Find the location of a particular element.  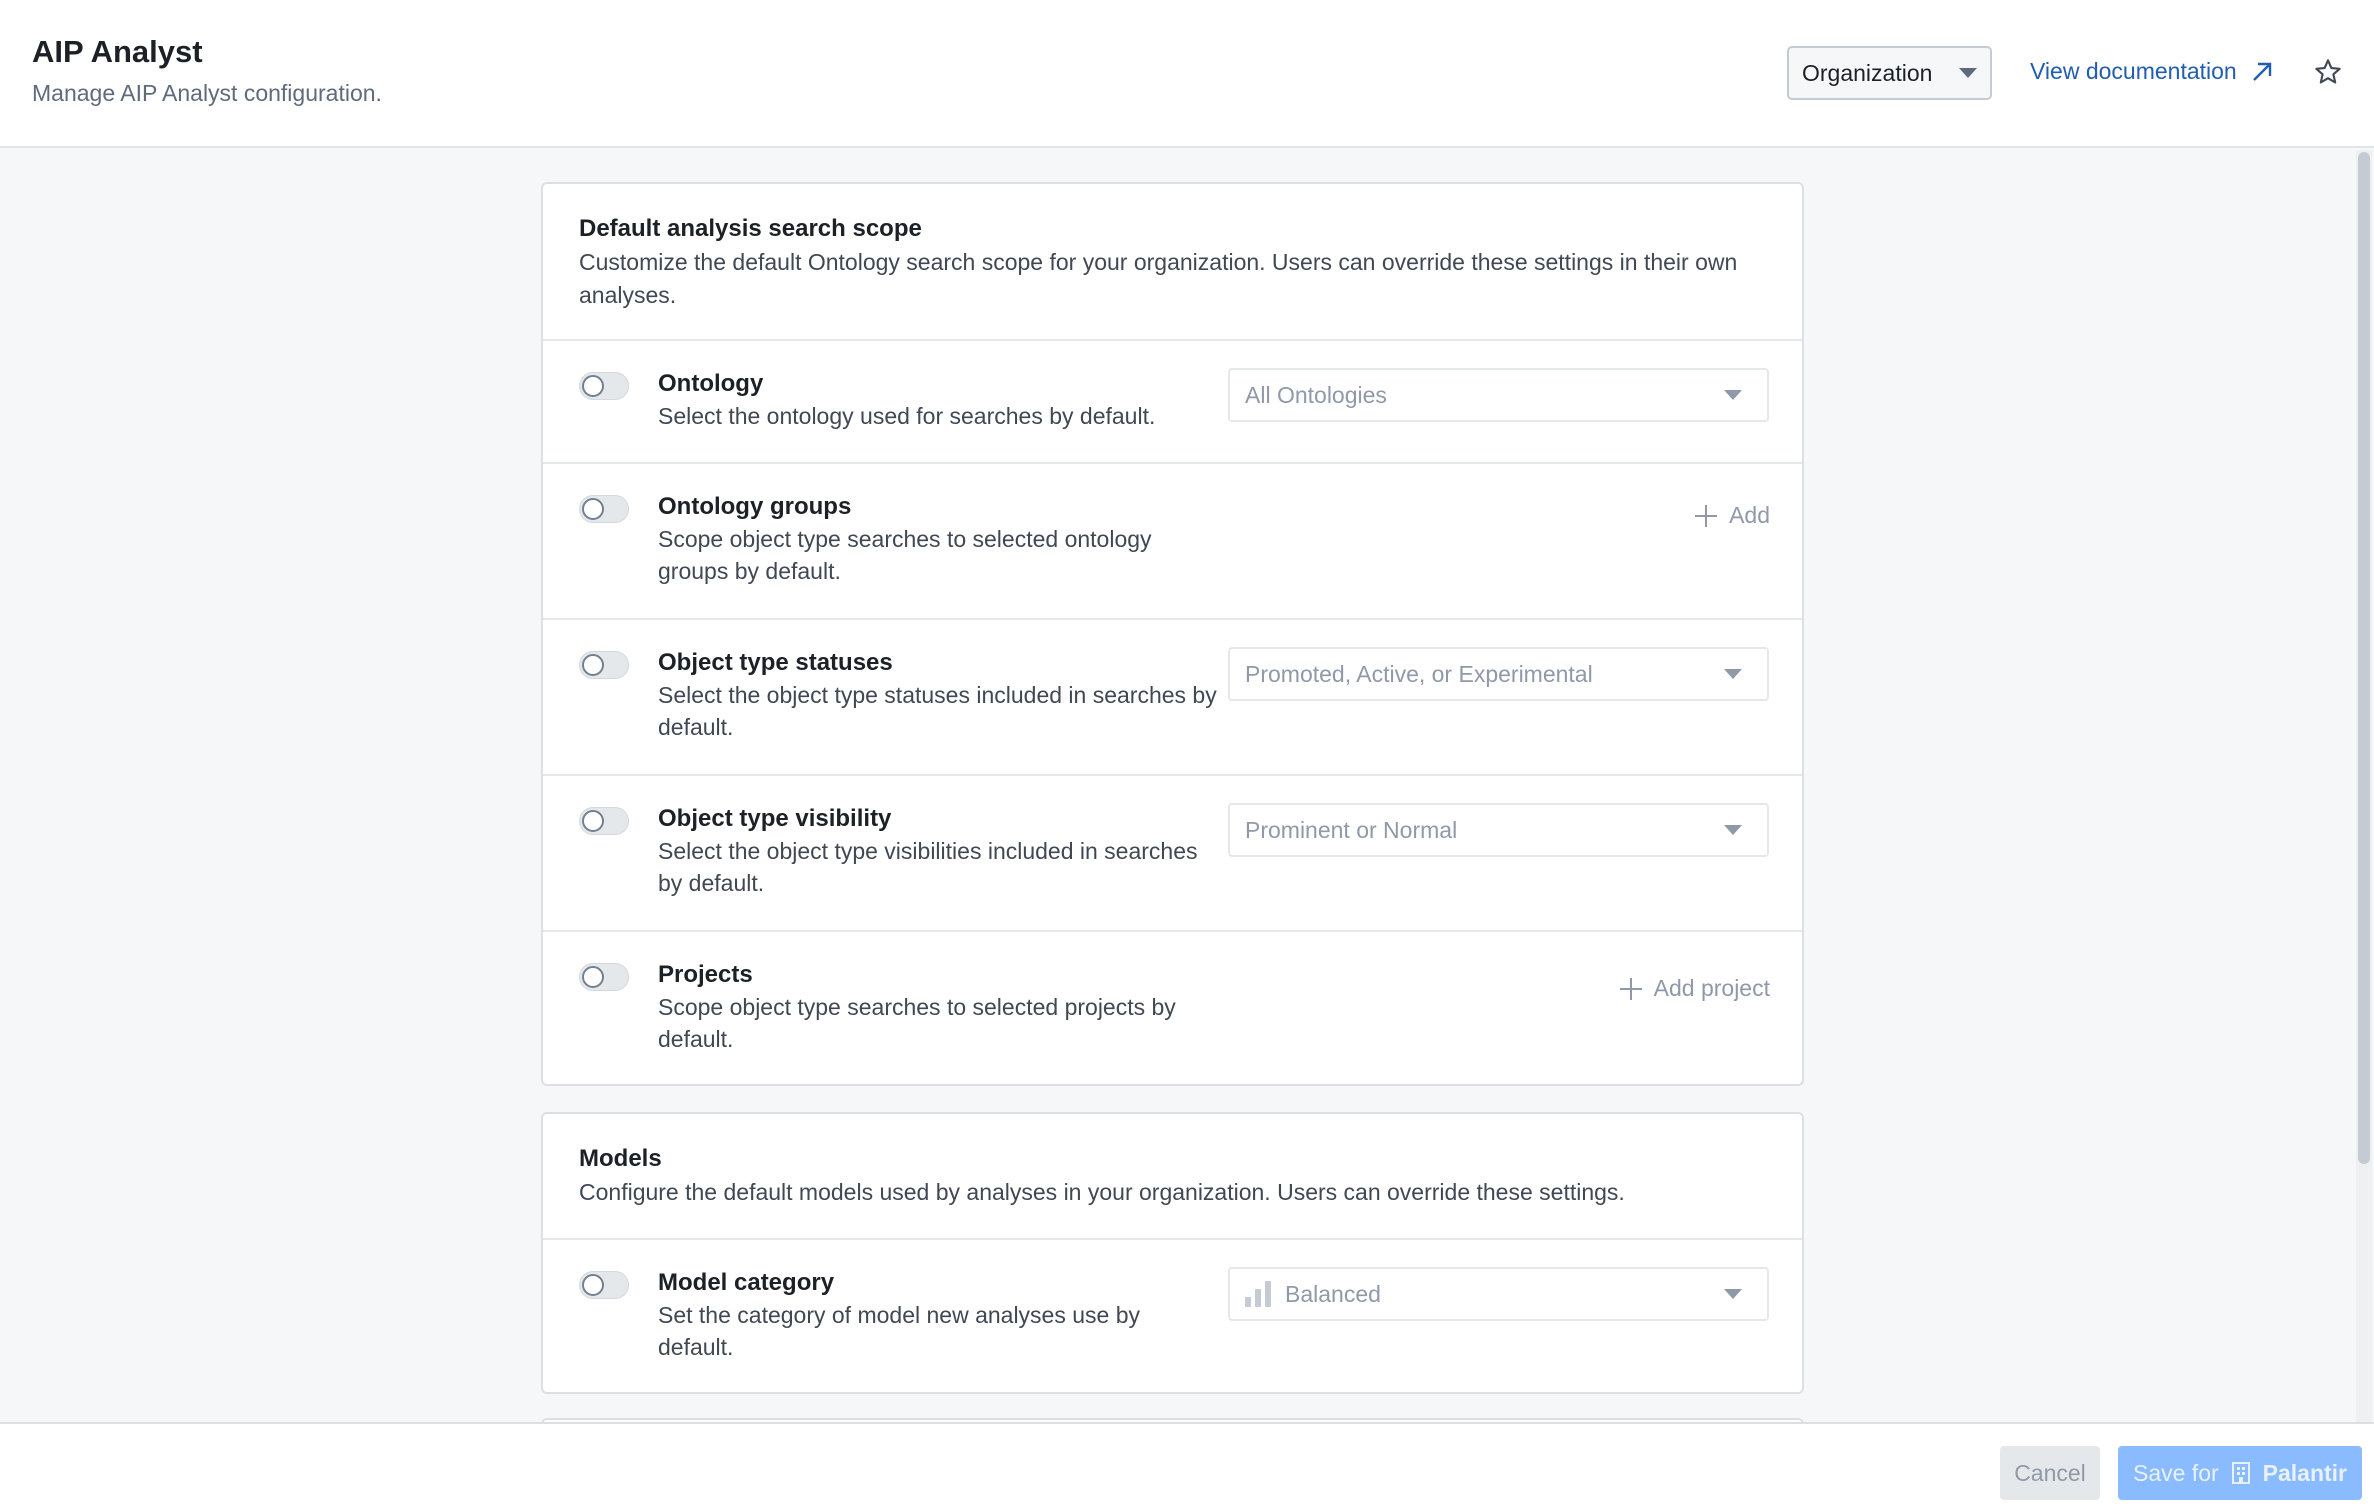

model-category-toggle is located at coordinates (604, 1285).